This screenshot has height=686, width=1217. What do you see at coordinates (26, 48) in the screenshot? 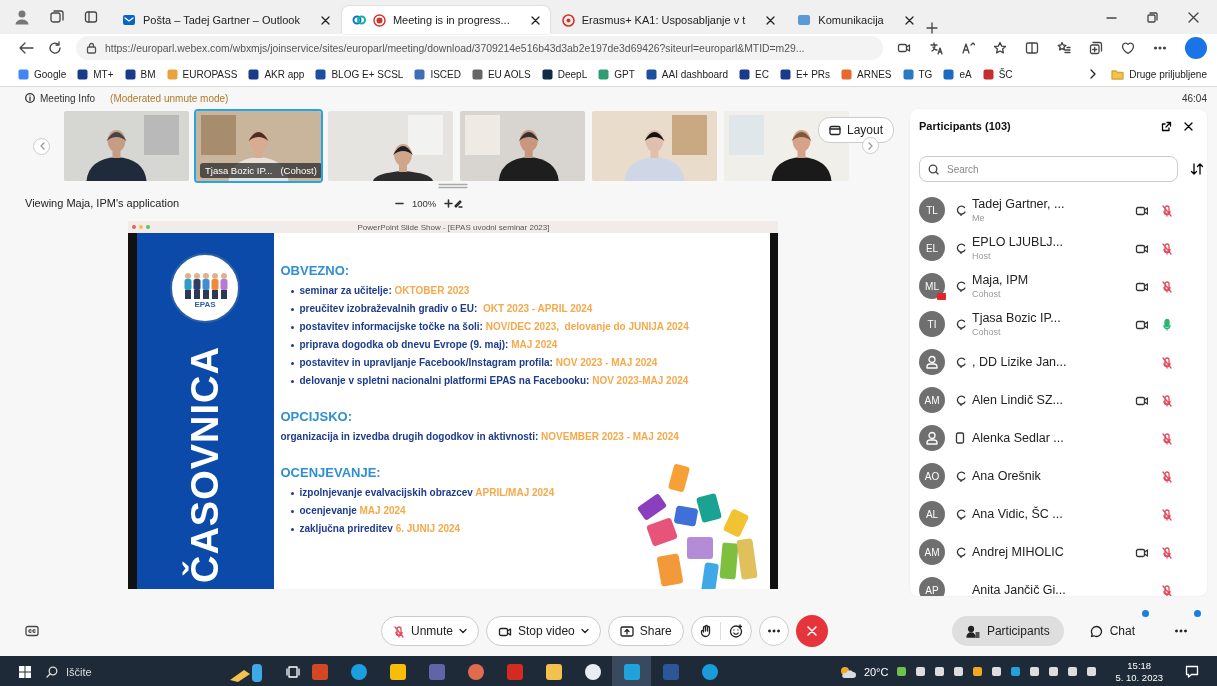
I see `back-icon` at bounding box center [26, 48].